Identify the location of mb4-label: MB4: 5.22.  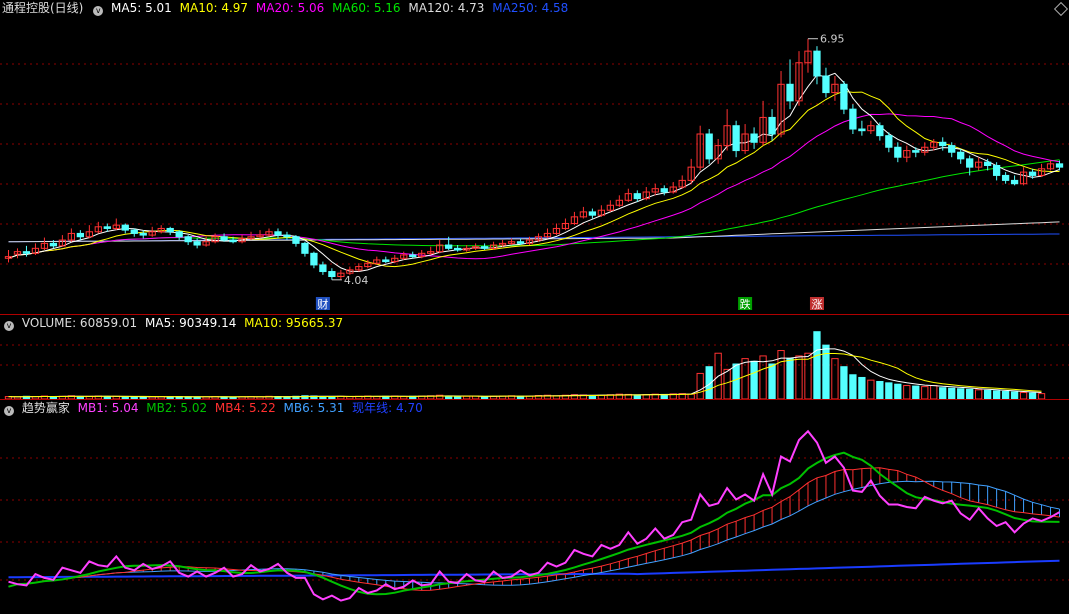
(245, 408).